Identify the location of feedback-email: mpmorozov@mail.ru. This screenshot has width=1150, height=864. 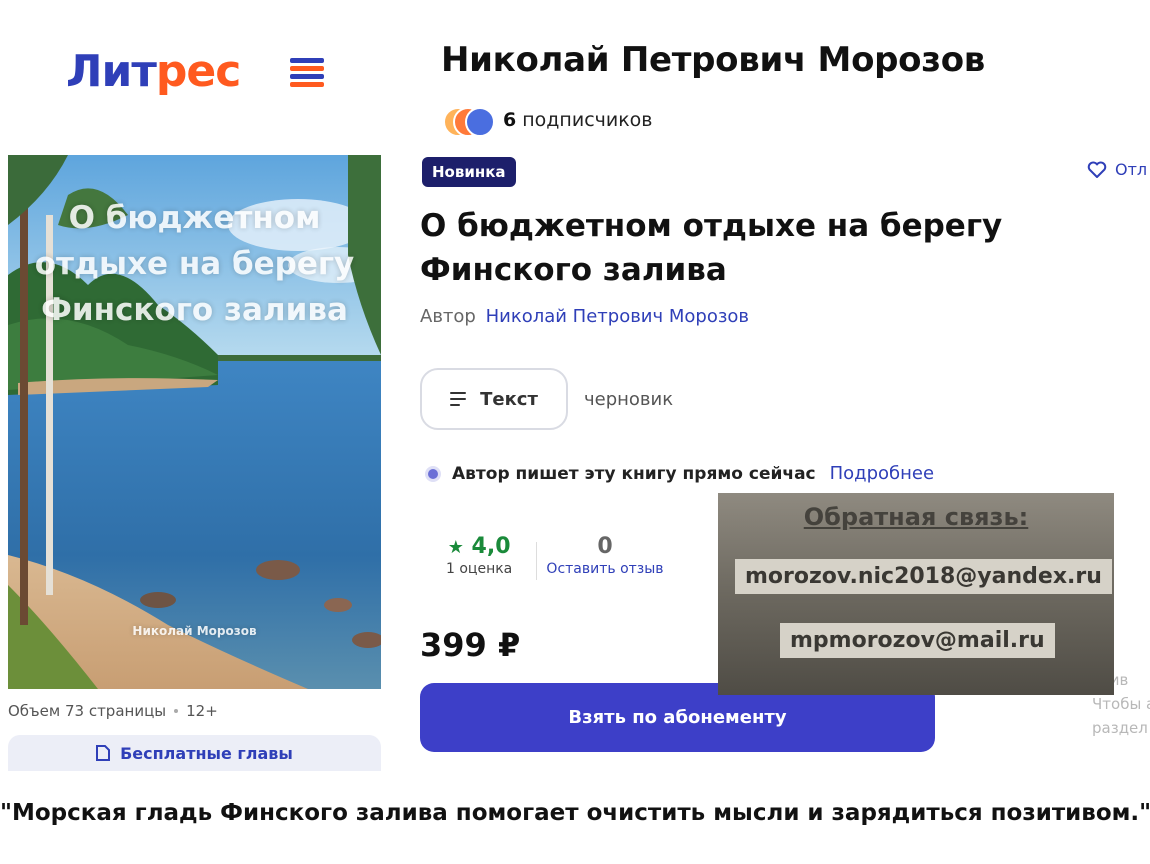
(917, 640).